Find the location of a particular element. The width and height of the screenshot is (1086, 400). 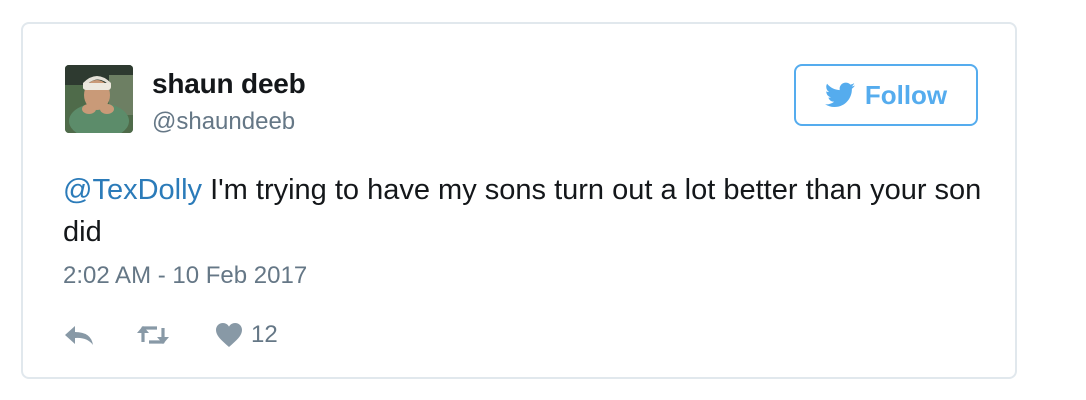

follow-button: Follow is located at coordinates (886, 95).